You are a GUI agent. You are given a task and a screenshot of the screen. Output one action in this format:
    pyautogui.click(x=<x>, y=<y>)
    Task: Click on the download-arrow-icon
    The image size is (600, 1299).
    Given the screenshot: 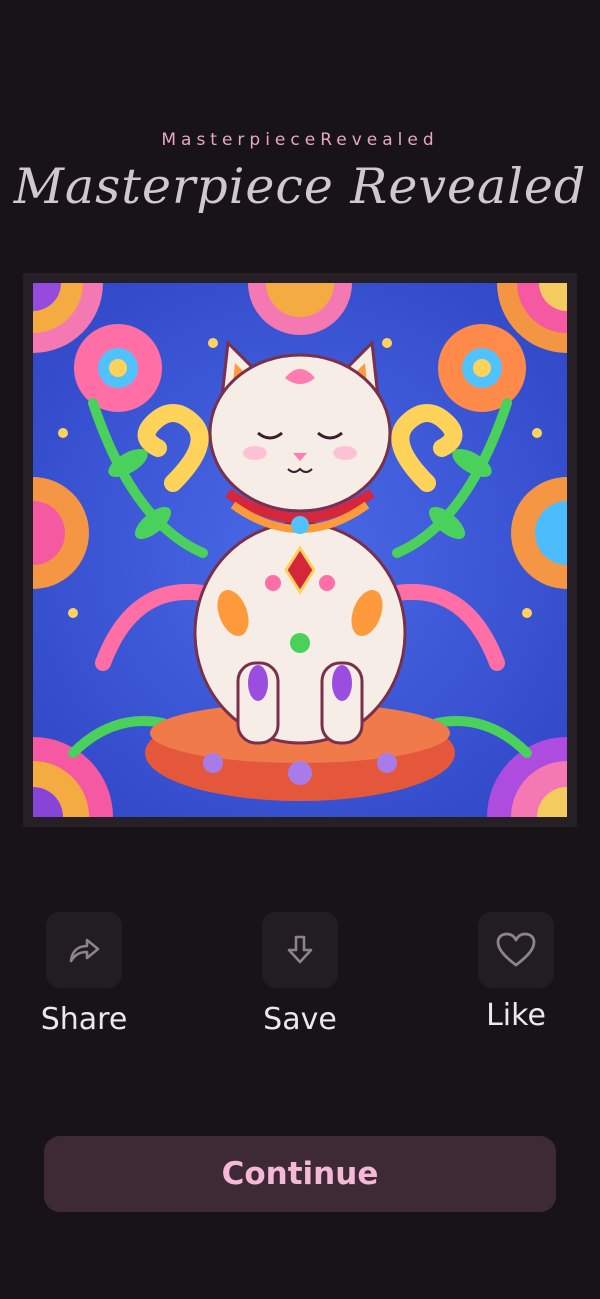 What is the action you would take?
    pyautogui.click(x=300, y=949)
    